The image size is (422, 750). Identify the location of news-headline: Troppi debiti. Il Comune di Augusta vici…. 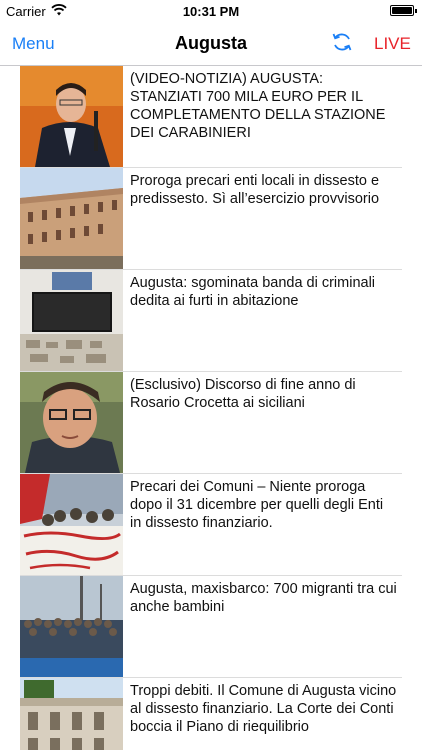
(263, 709).